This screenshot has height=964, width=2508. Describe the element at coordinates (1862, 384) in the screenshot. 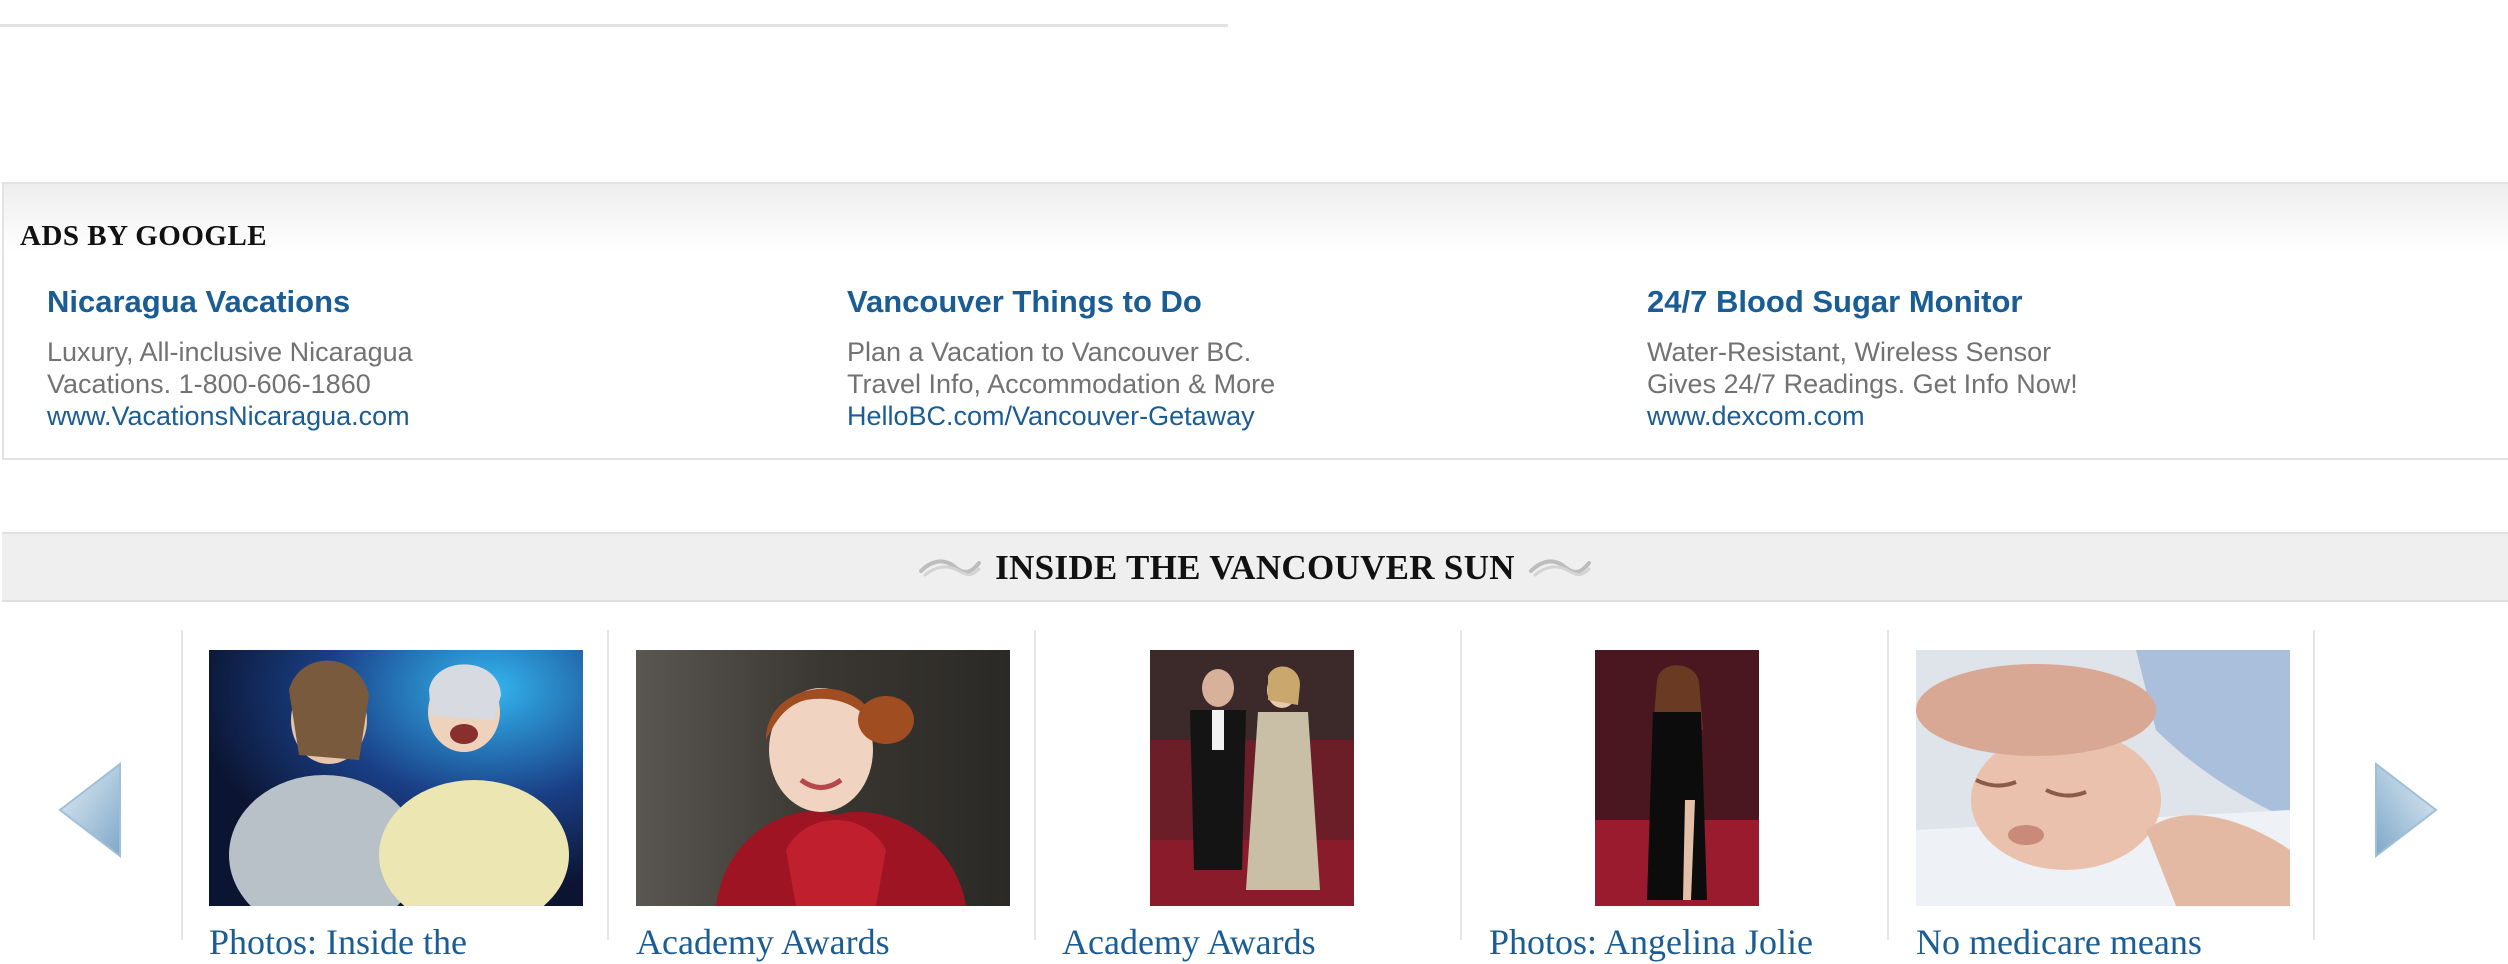

I see `ad-desc-line: Gives 24/7 Readings. Get Info Now!` at that location.